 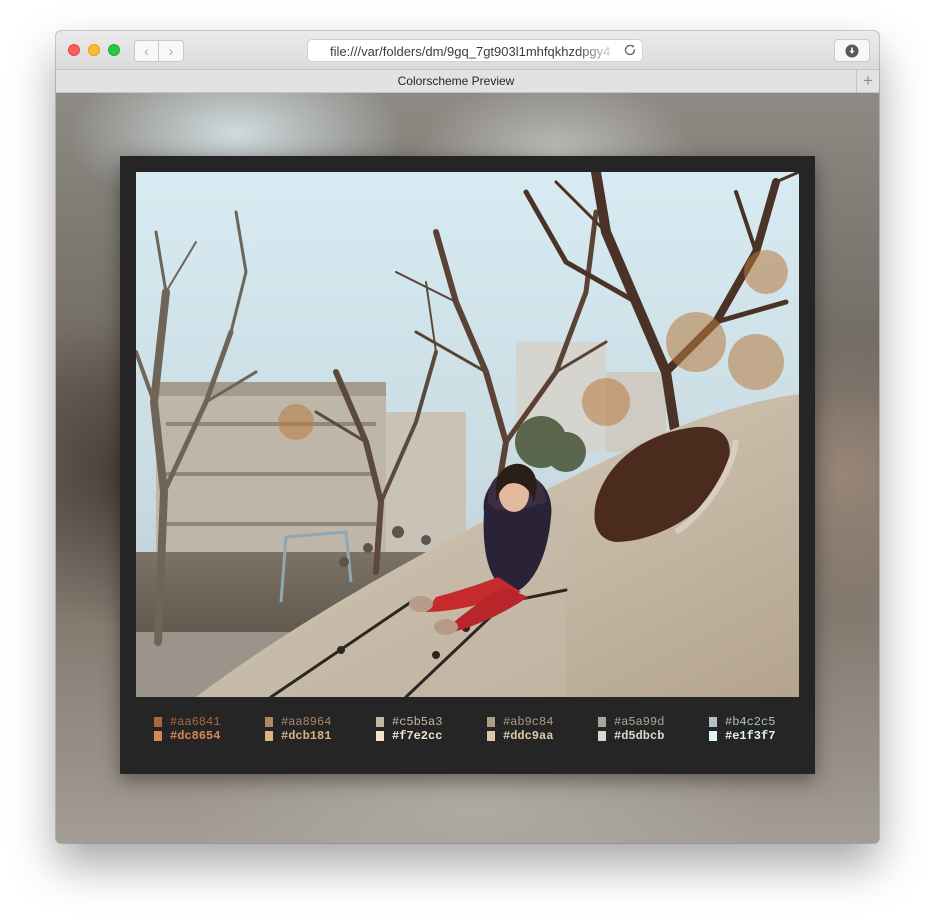 I want to click on palette-bright-item: #ddc9aa, so click(x=537, y=736).